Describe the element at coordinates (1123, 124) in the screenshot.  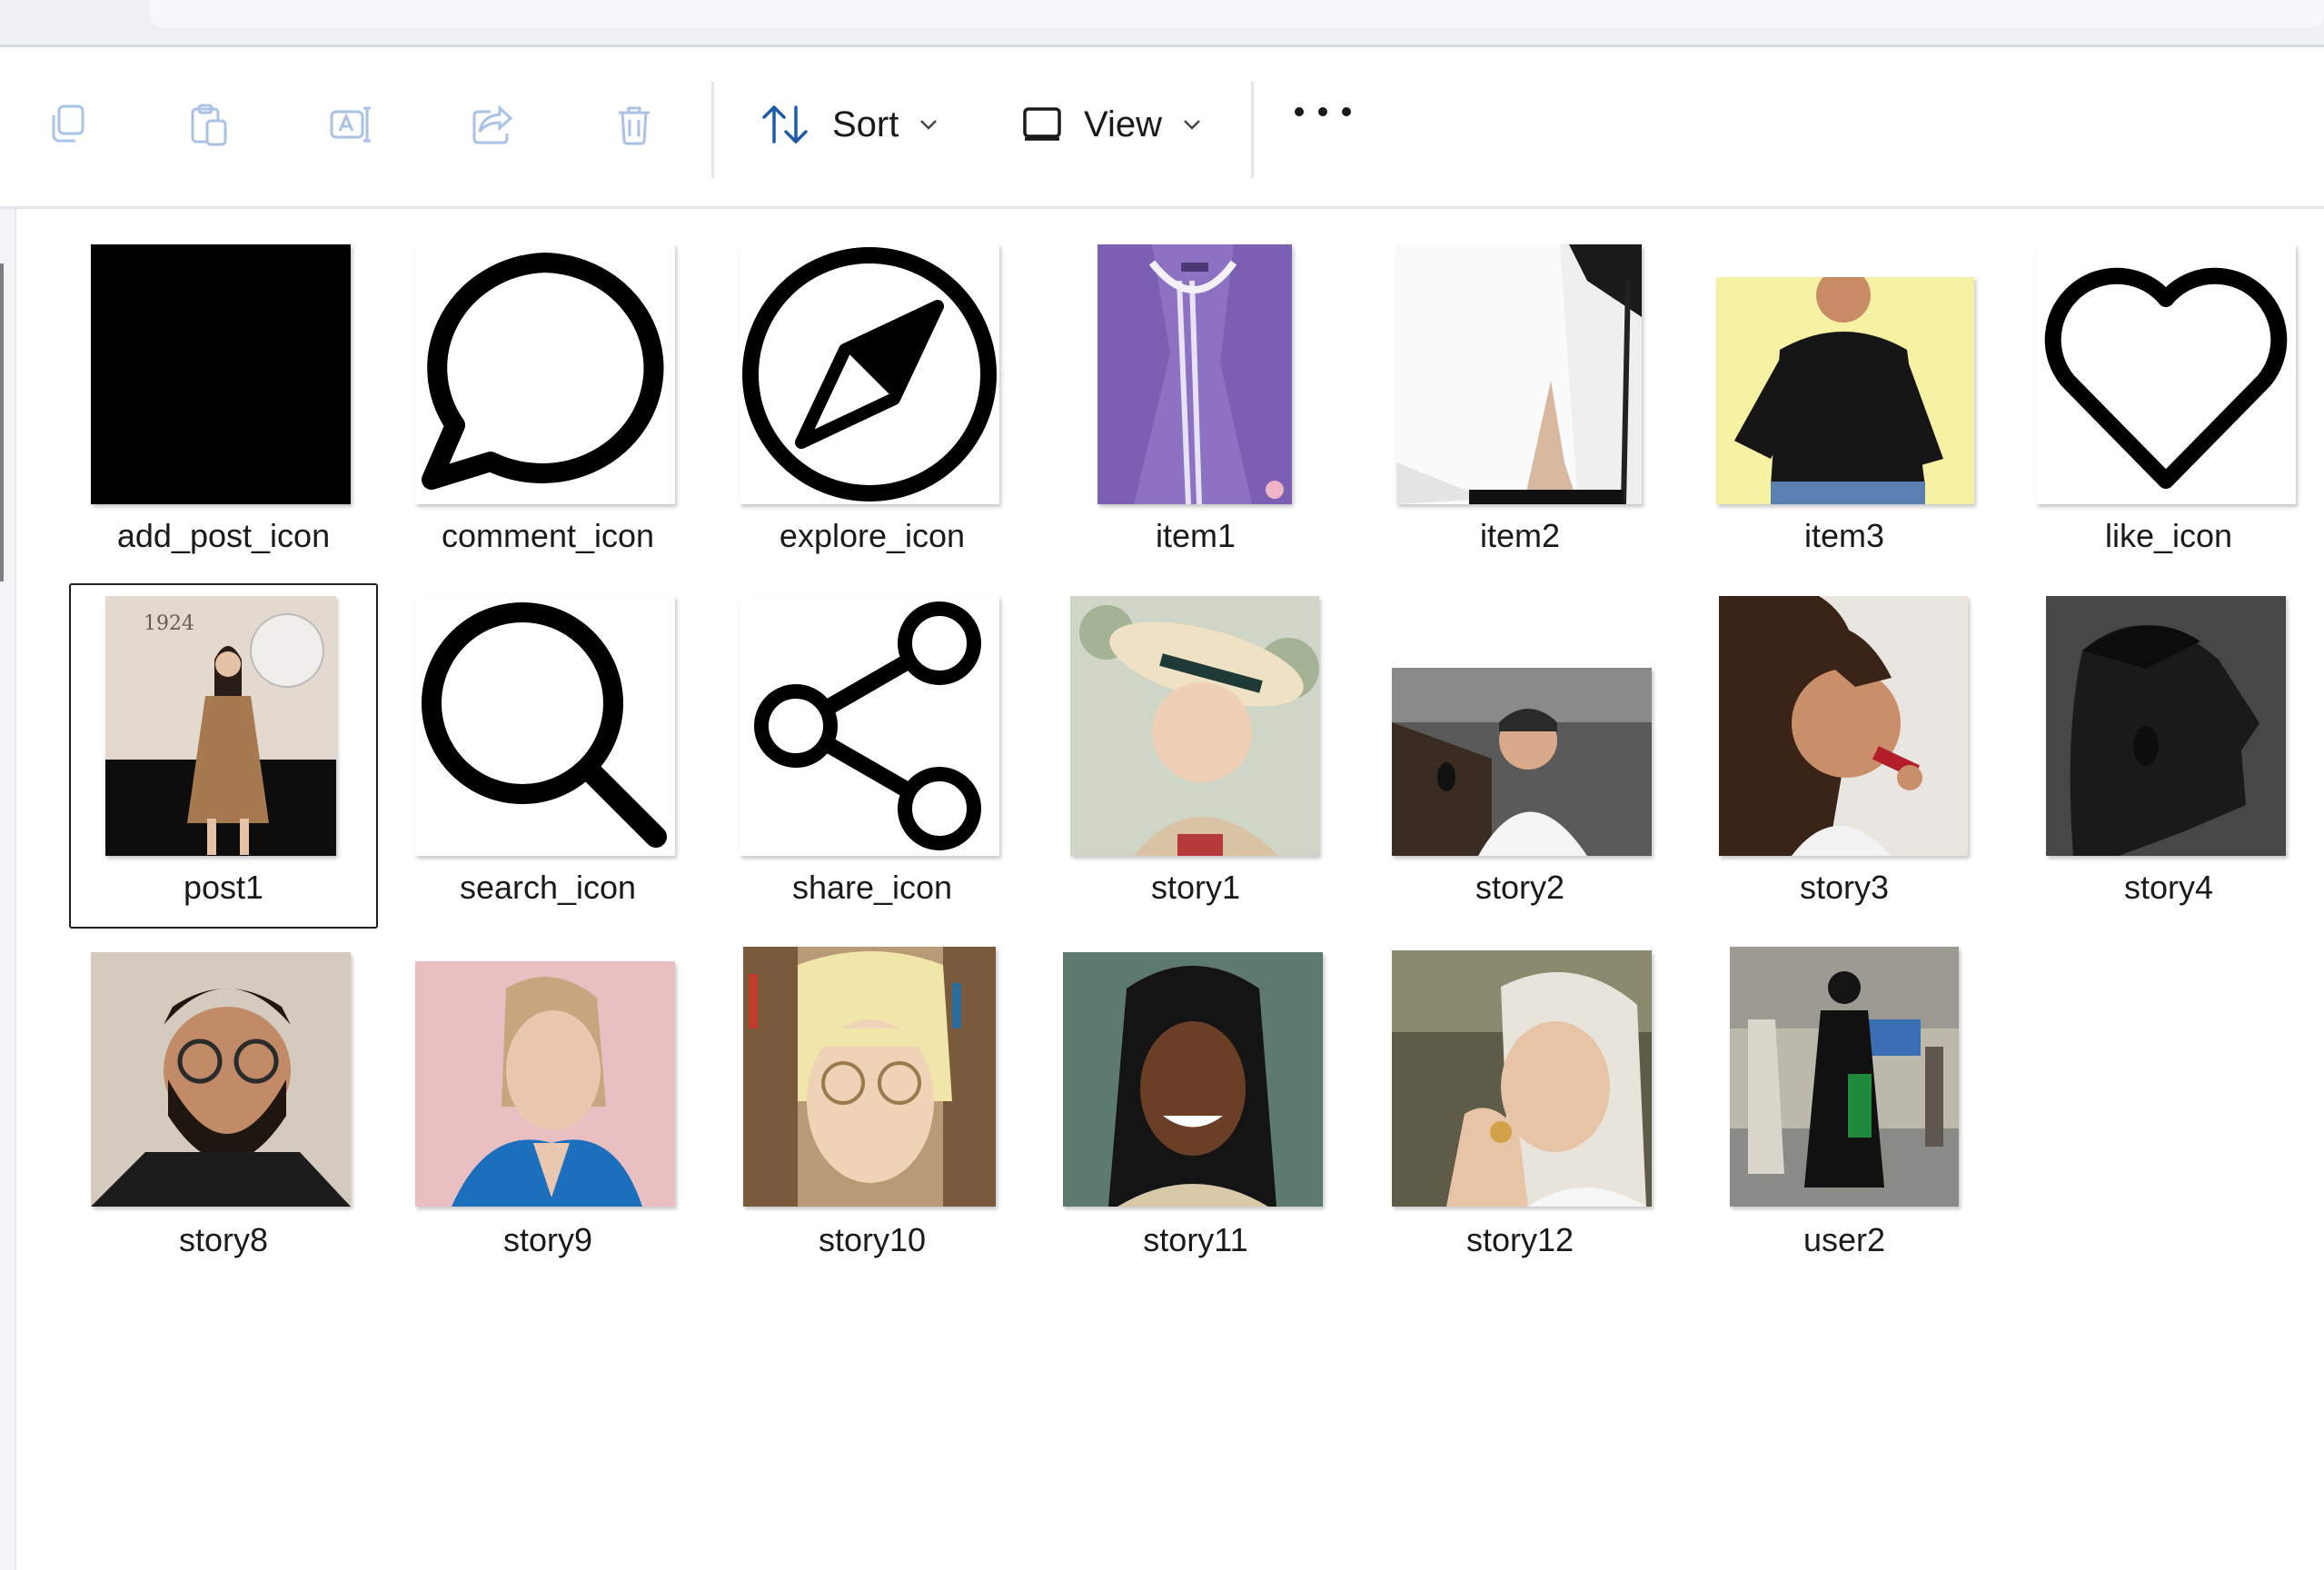
I see `view-label: View` at that location.